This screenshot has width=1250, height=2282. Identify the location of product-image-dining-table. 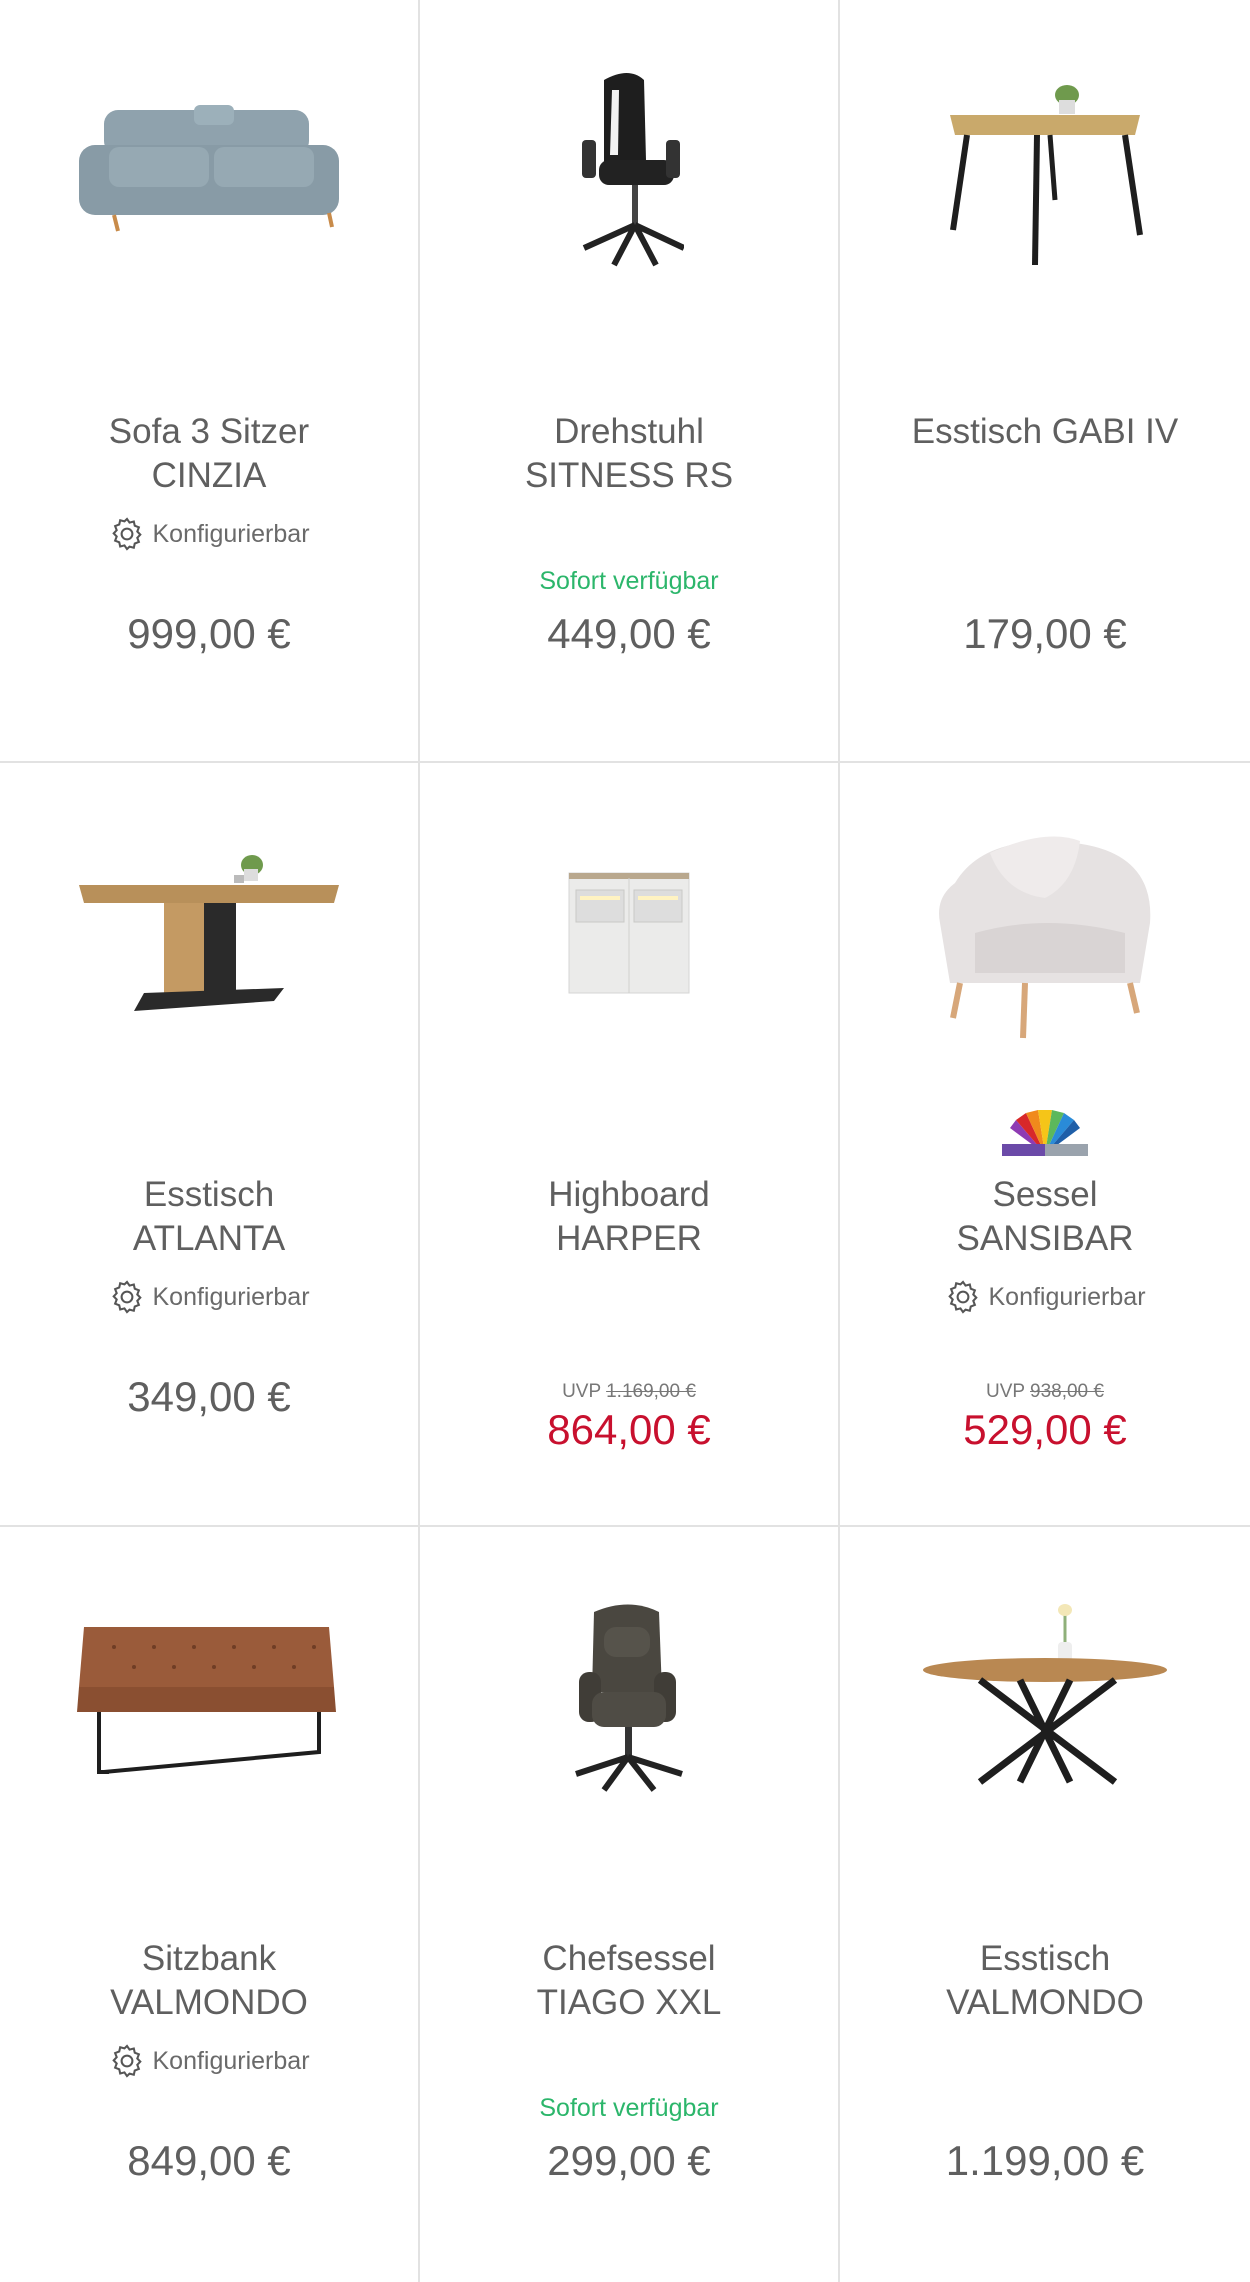
(1045, 170).